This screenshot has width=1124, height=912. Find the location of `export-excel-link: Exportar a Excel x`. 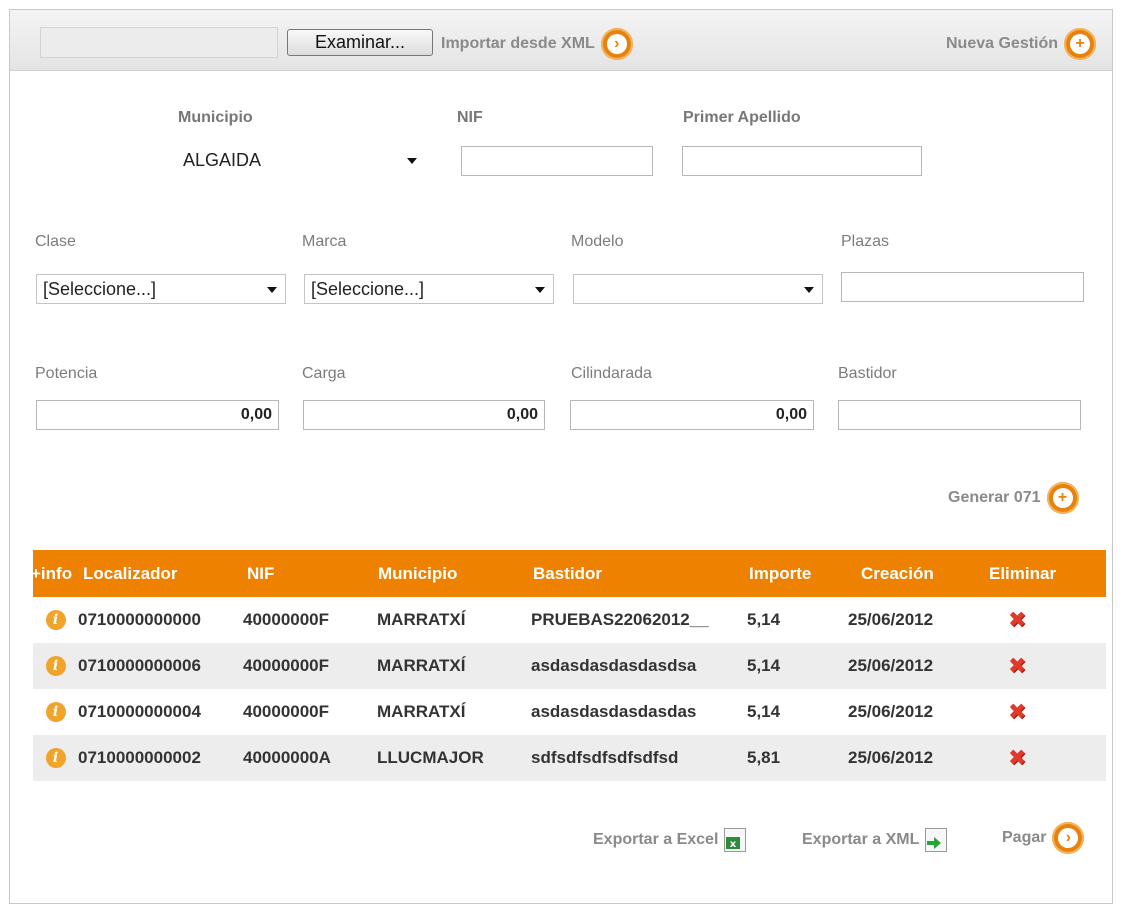

export-excel-link: Exportar a Excel x is located at coordinates (670, 840).